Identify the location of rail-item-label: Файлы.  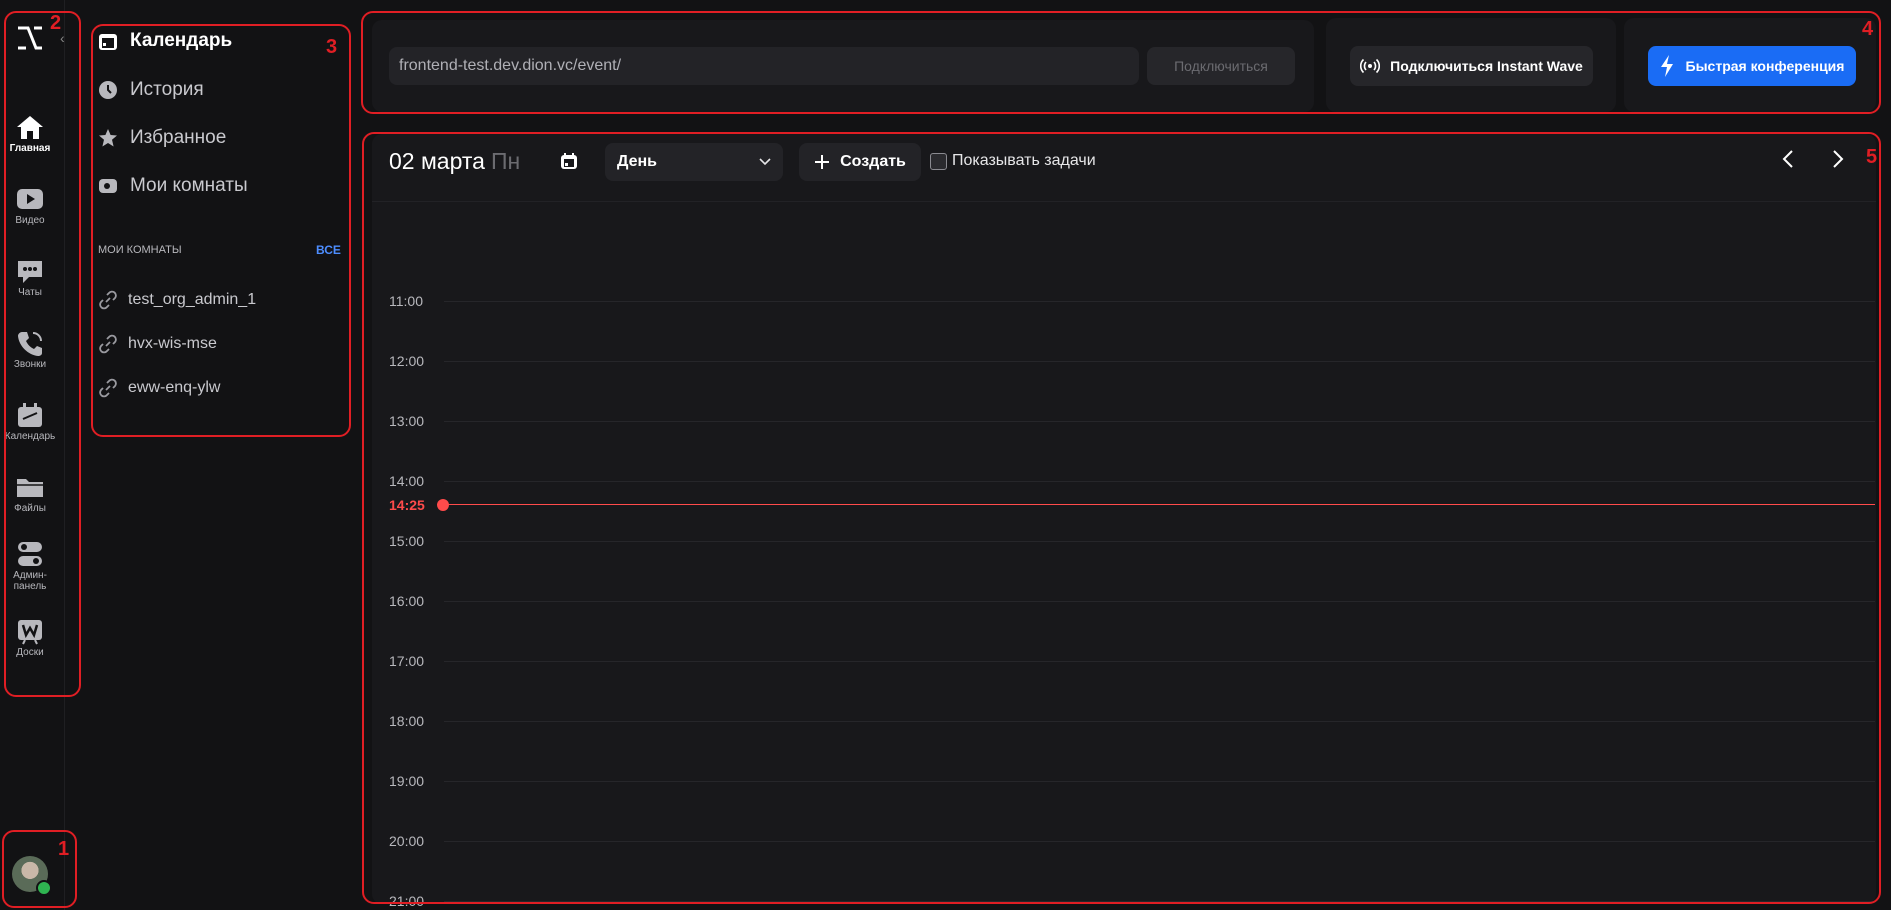
(30, 508).